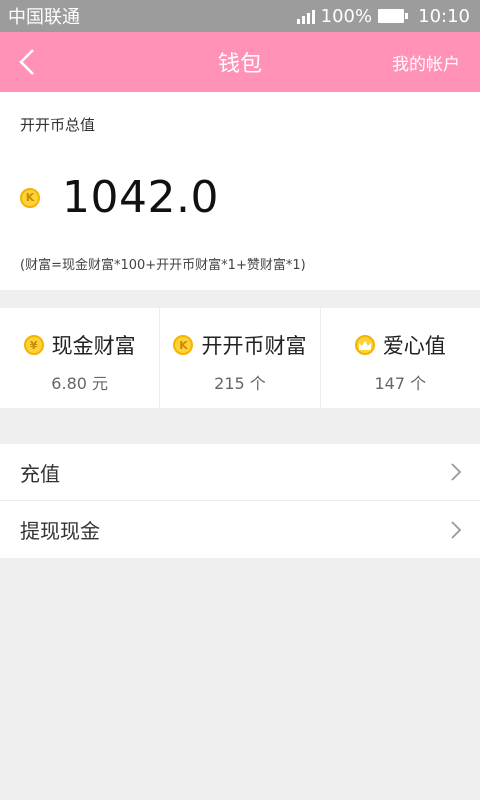 This screenshot has height=800, width=480. Describe the element at coordinates (33, 345) in the screenshot. I see `yen-coin-icon: ¥` at that location.